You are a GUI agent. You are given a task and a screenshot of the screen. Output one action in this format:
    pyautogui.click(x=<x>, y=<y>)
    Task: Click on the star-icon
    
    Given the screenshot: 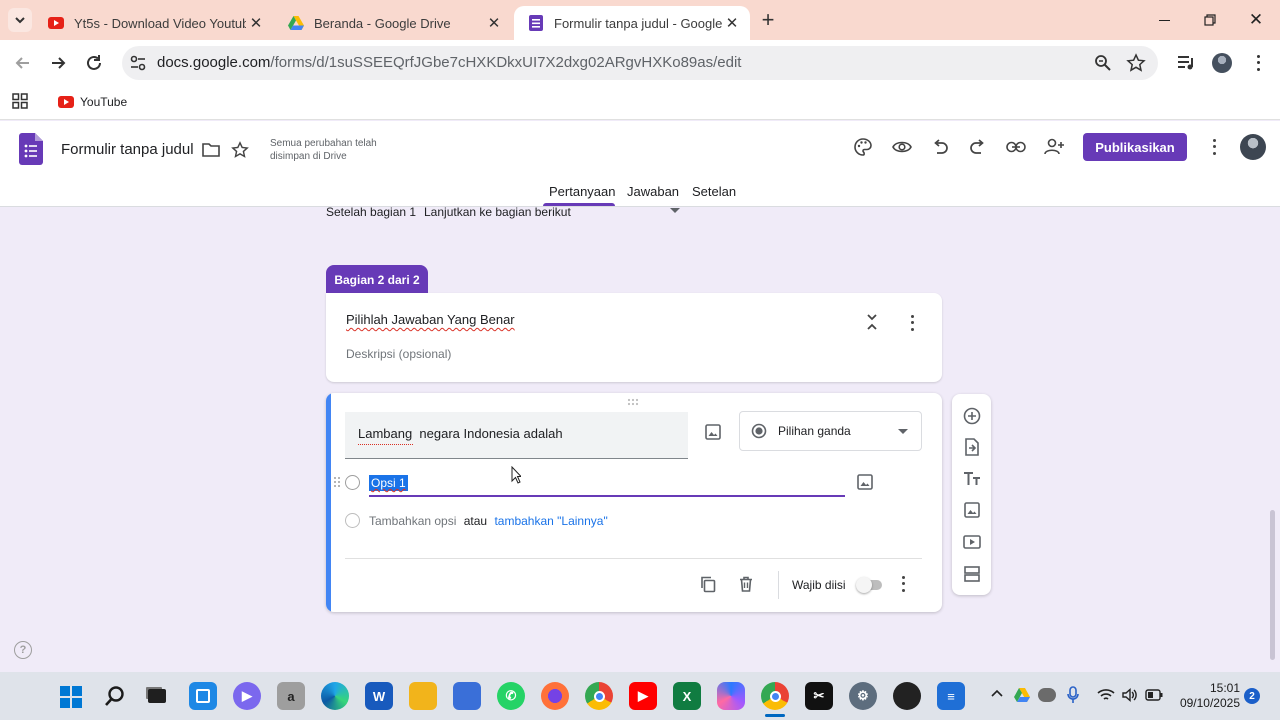 What is the action you would take?
    pyautogui.click(x=240, y=150)
    